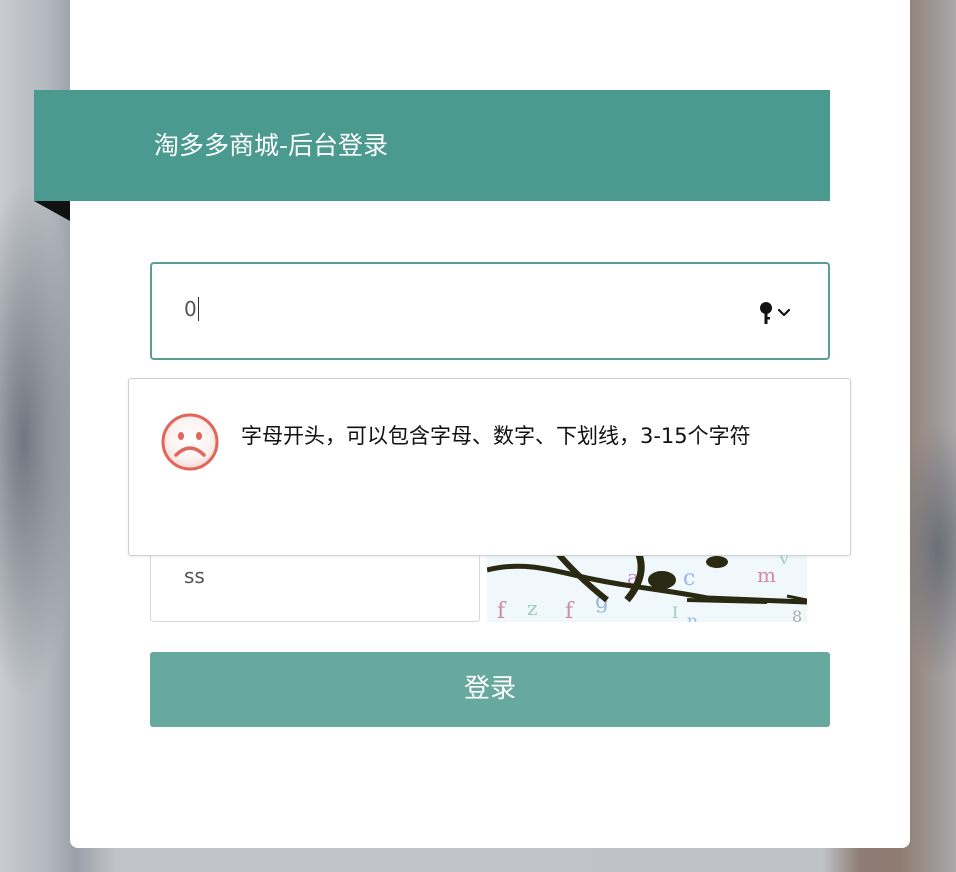 This screenshot has width=956, height=872. I want to click on text-cursor, so click(198, 309).